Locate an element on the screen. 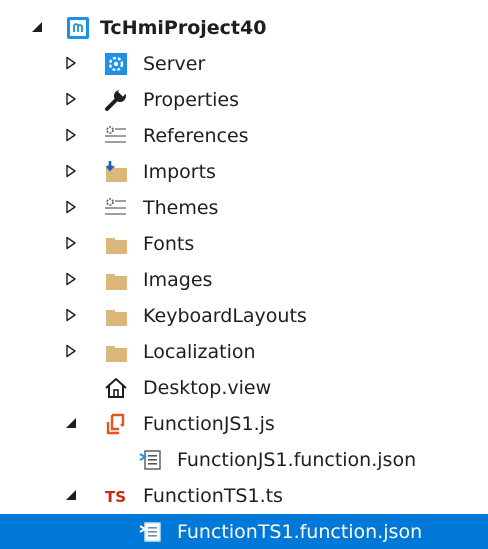 The image size is (488, 549). tree-item-localization: Localization is located at coordinates (244, 352).